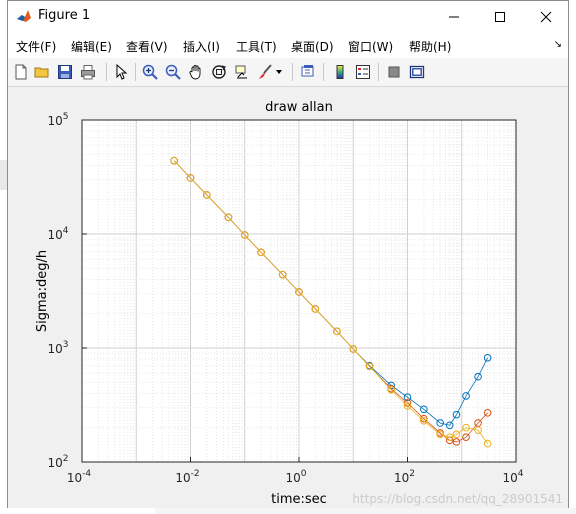  What do you see at coordinates (370, 46) in the screenshot?
I see `menu-window: 窗口(W)` at bounding box center [370, 46].